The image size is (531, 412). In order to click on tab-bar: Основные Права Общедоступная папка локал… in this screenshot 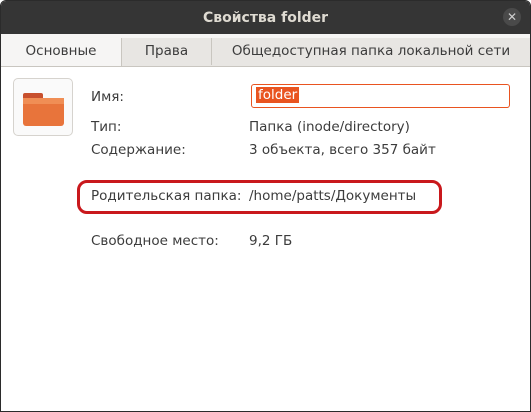, I will do `click(265, 52)`.